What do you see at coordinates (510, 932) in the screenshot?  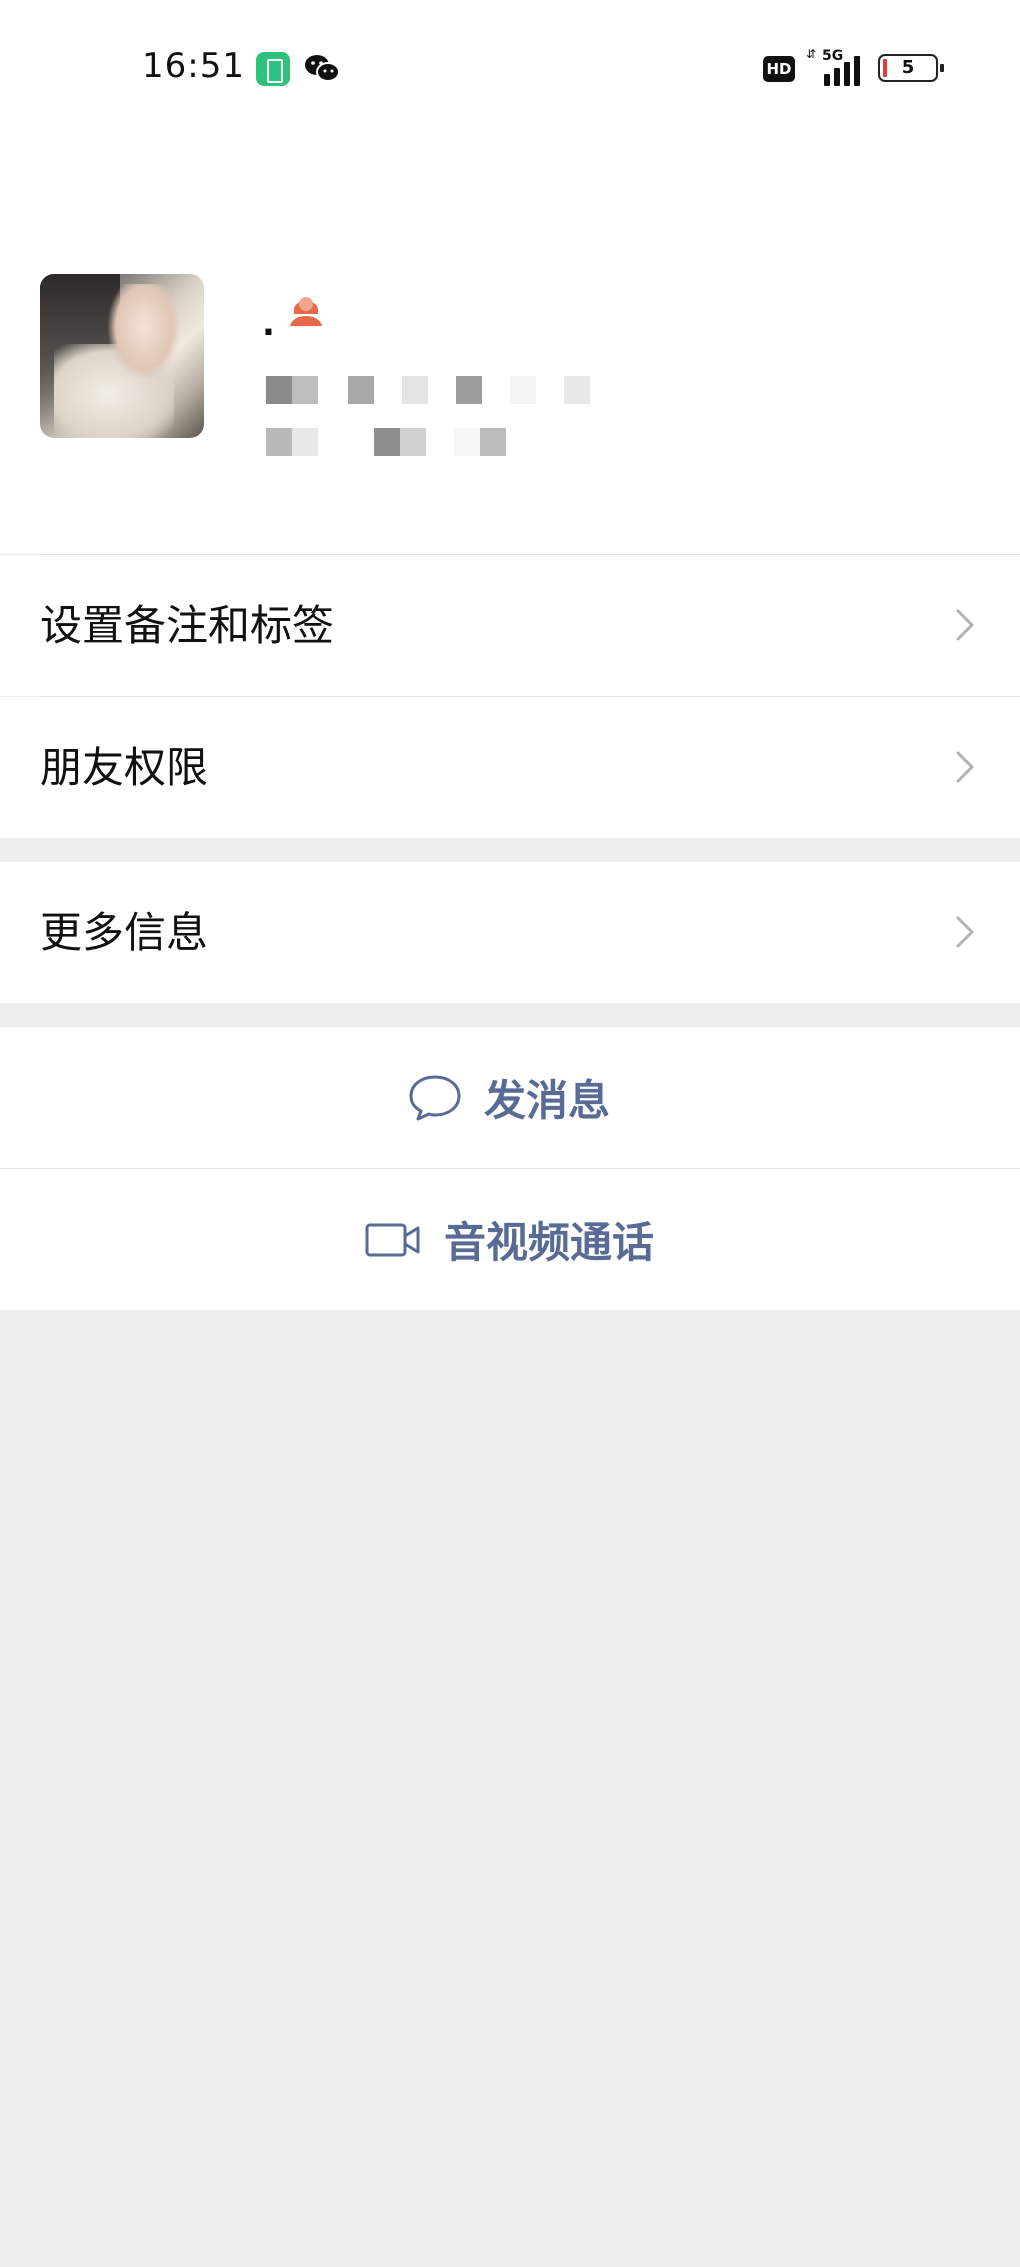 I see `more-info-cell: 更多信息` at bounding box center [510, 932].